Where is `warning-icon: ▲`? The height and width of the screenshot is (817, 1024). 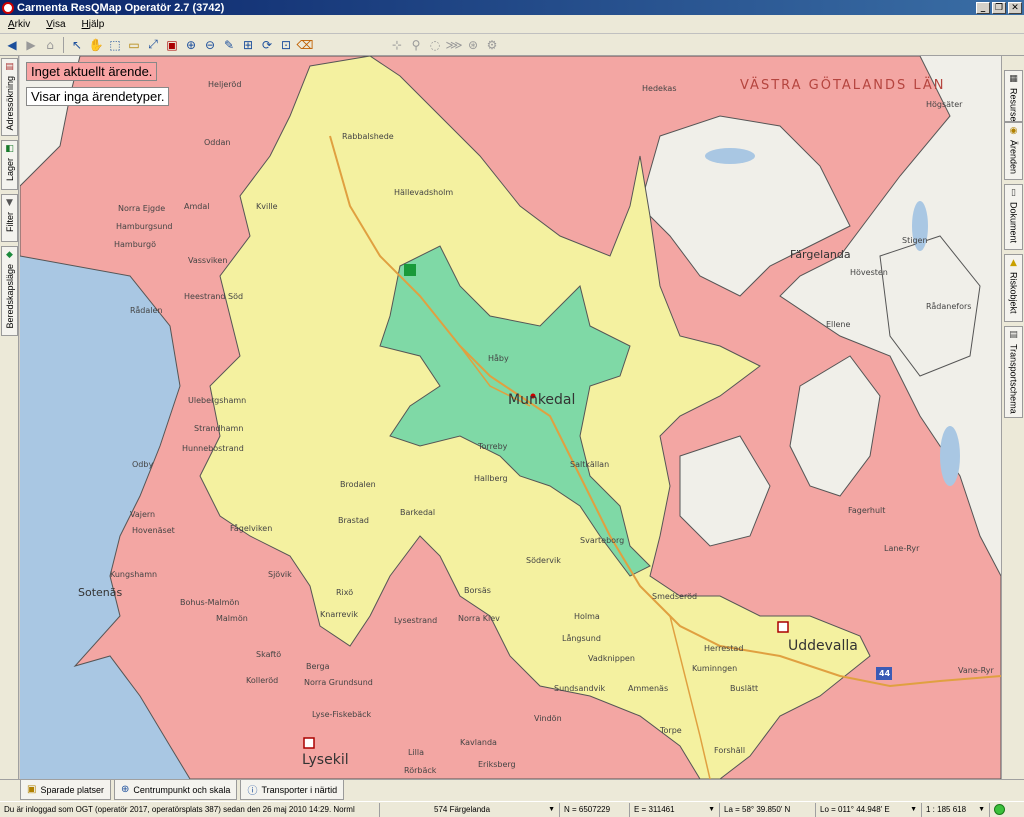 warning-icon: ▲ is located at coordinates (1013, 263).